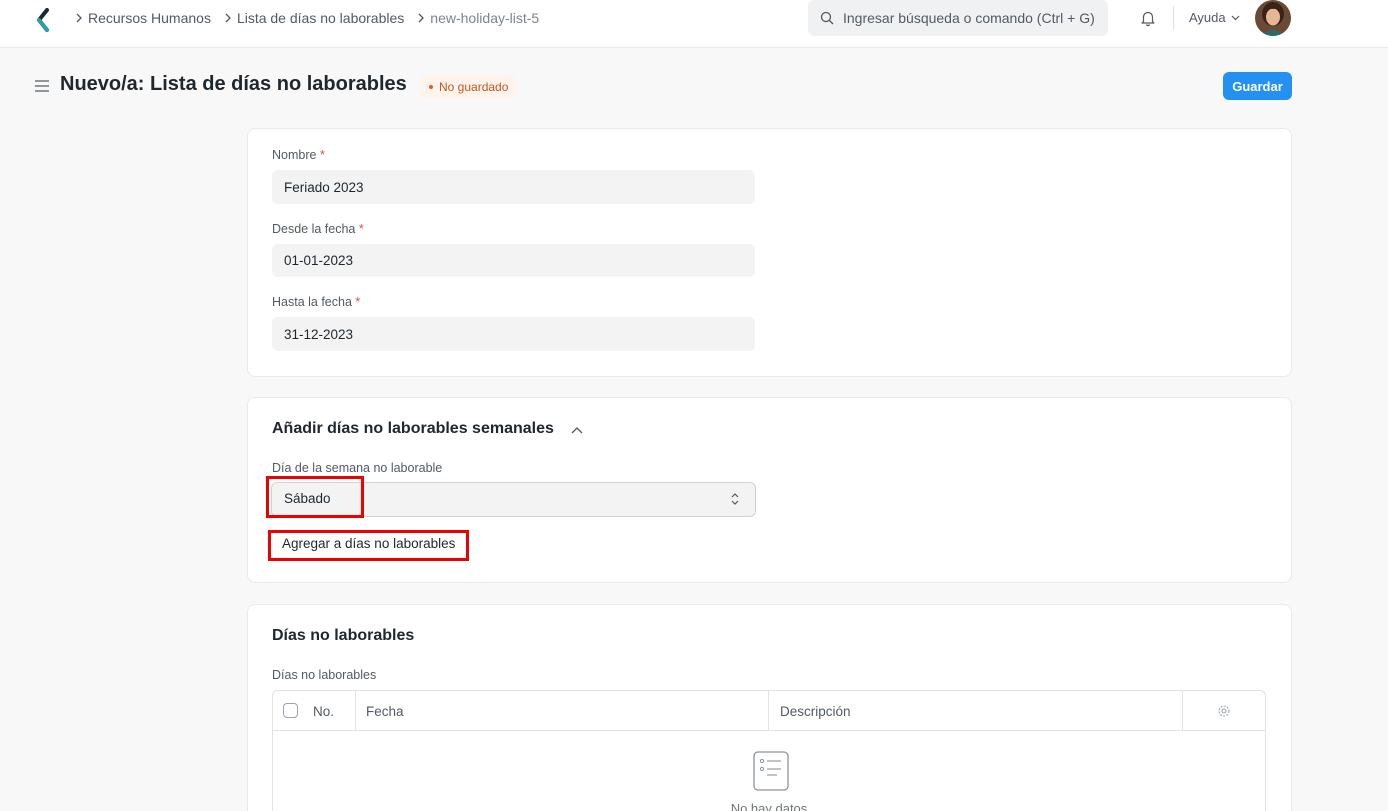  I want to click on holidays-table: No. Fecha Descripción No hay datos, so click(769, 750).